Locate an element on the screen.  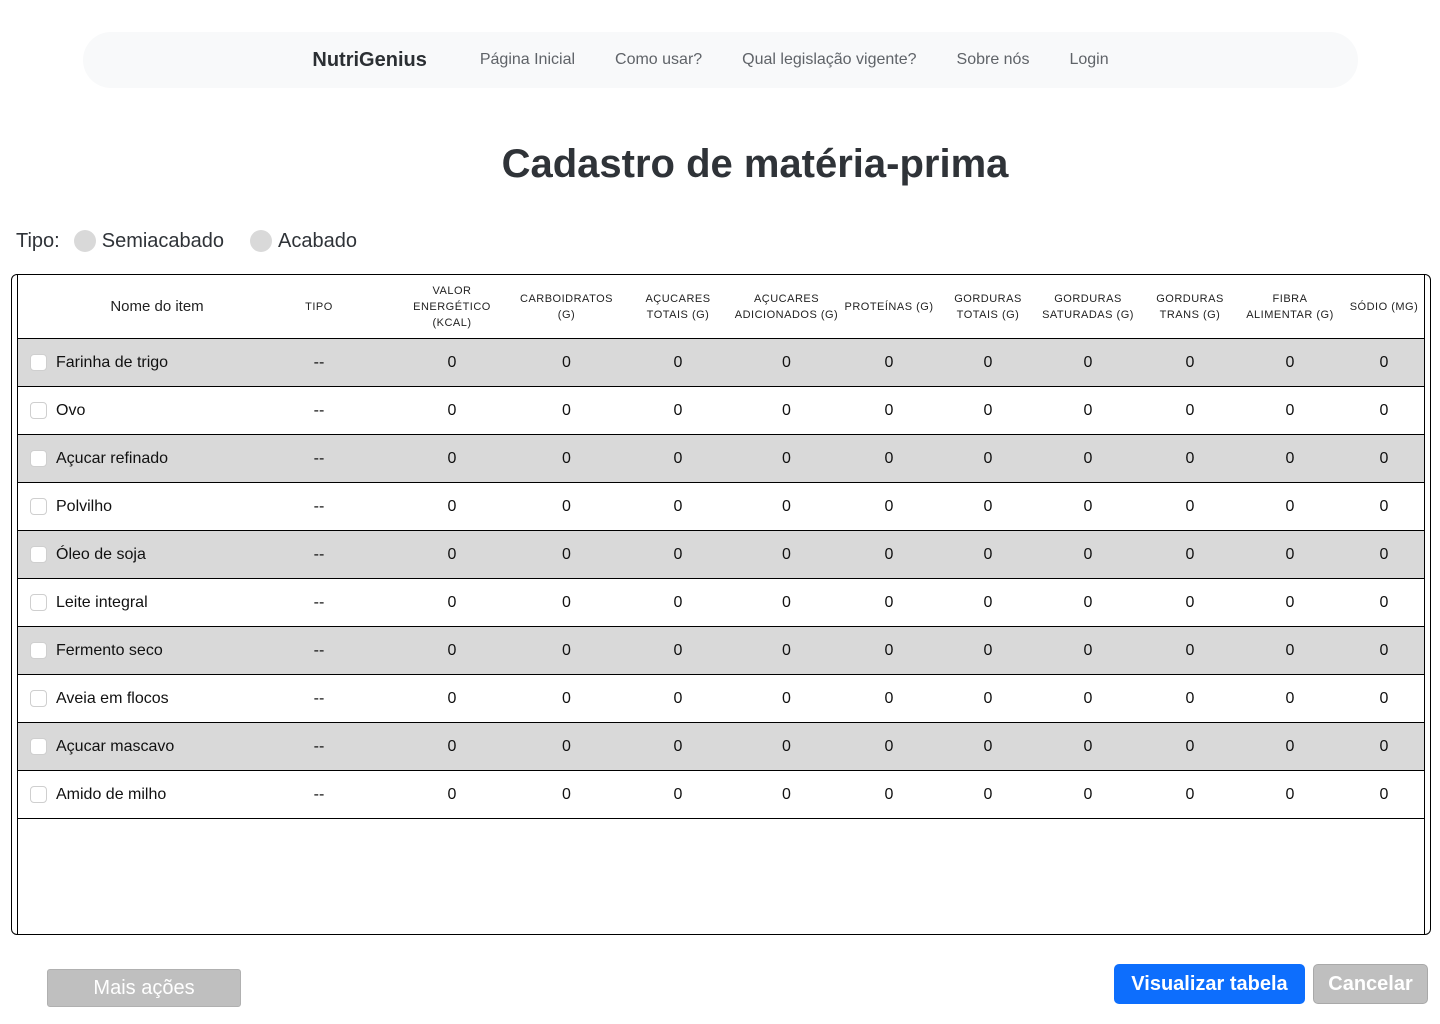
item-name-cell: Amido de milho is located at coordinates (148, 794).